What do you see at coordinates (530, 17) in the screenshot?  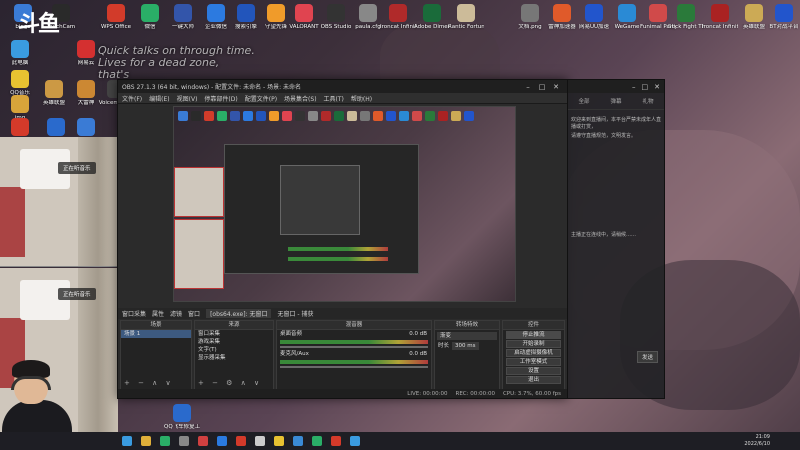 I see `desktop-icon: 文档.png` at bounding box center [530, 17].